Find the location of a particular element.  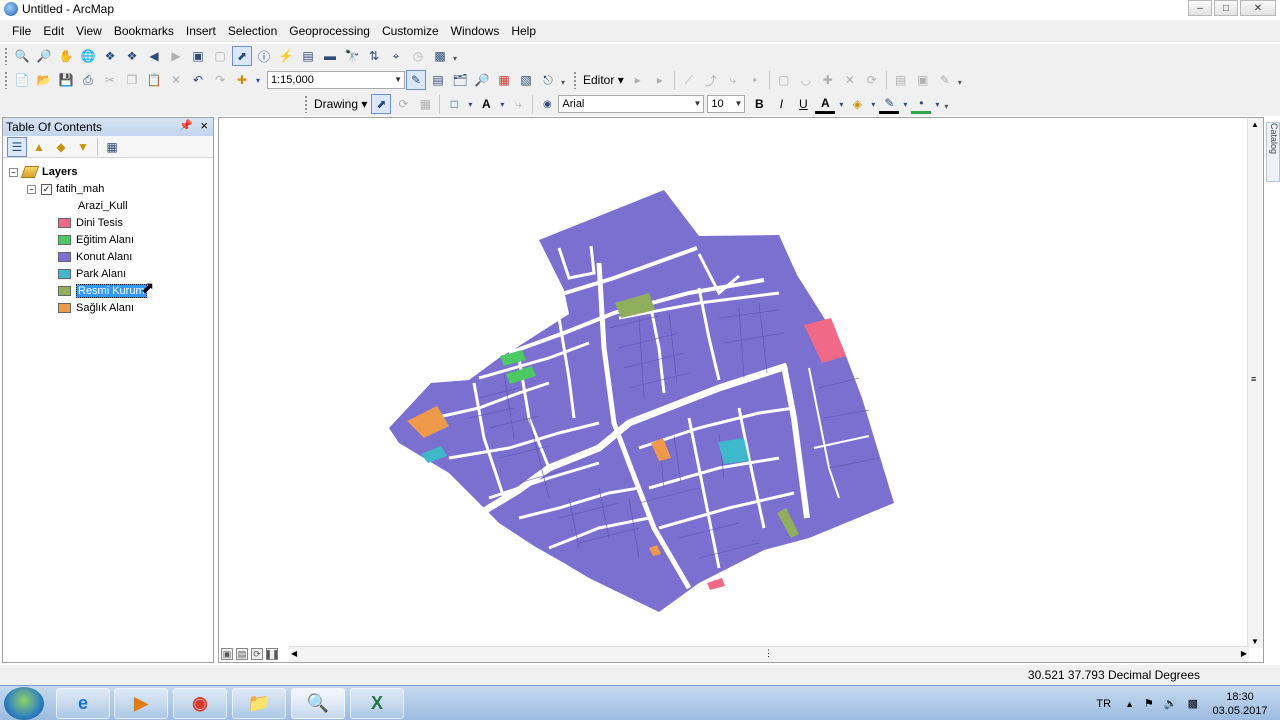

fixed-zoom-in-icon: ❖ is located at coordinates (110, 56).